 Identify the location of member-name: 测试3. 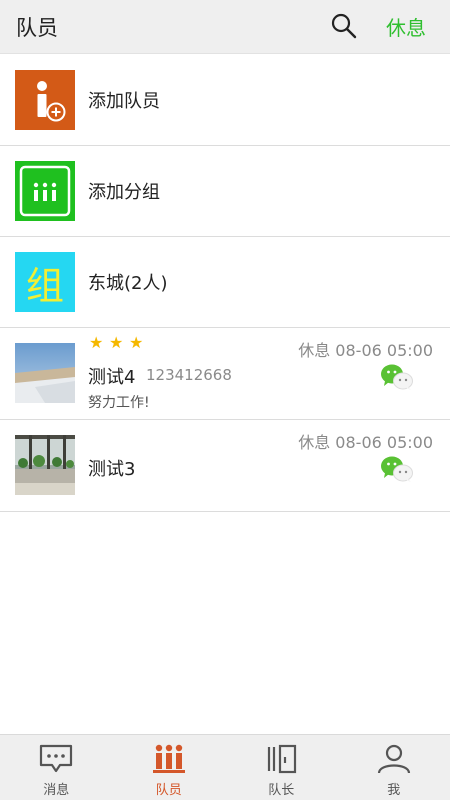
(112, 469).